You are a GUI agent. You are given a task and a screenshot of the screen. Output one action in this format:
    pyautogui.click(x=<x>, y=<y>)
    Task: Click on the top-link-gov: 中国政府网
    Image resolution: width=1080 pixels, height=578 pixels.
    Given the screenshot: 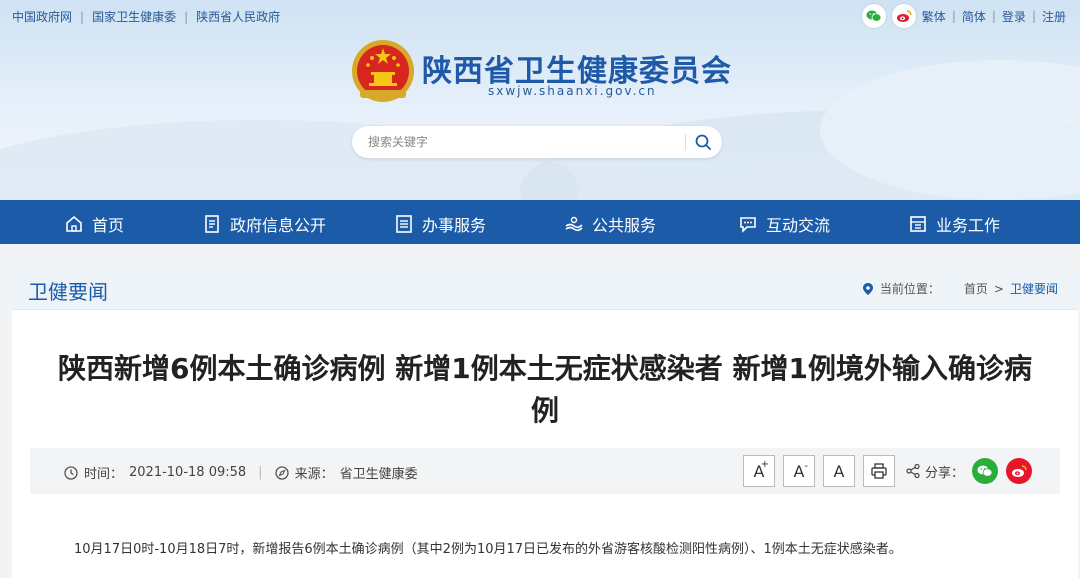 What is the action you would take?
    pyautogui.click(x=42, y=16)
    